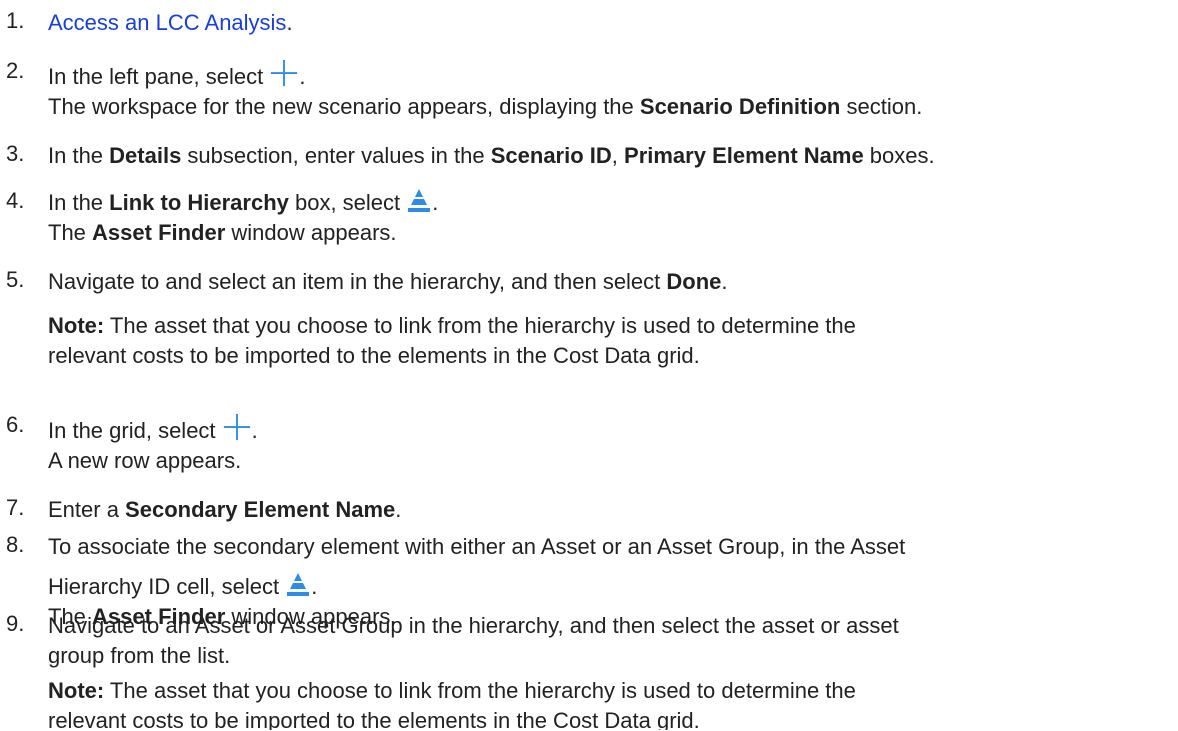  I want to click on step-number: 3., so click(15, 153).